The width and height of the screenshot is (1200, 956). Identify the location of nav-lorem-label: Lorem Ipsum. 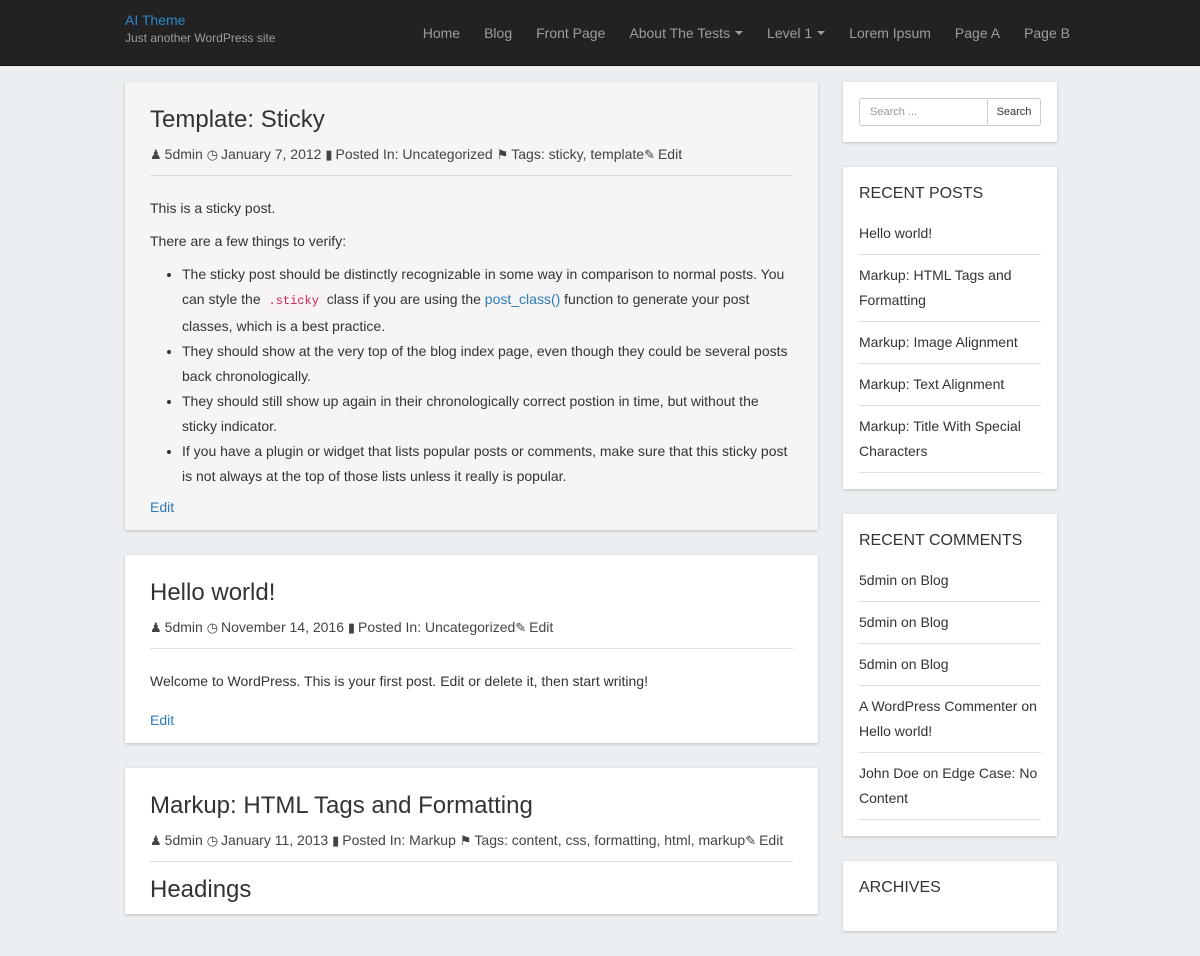
(890, 33).